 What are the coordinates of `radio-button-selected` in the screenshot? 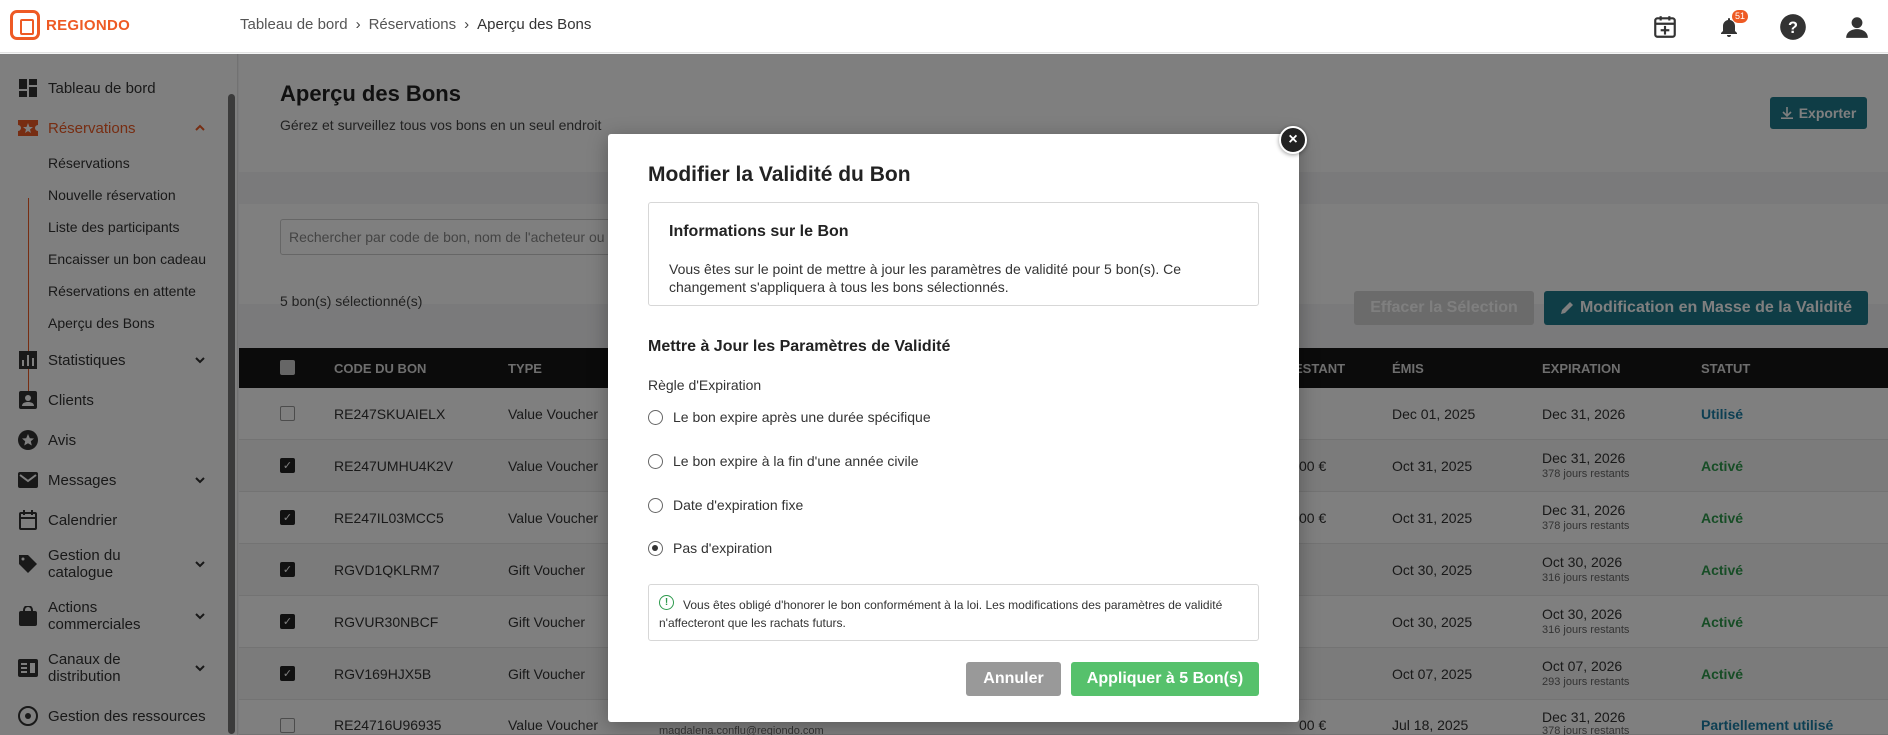 It's located at (655, 548).